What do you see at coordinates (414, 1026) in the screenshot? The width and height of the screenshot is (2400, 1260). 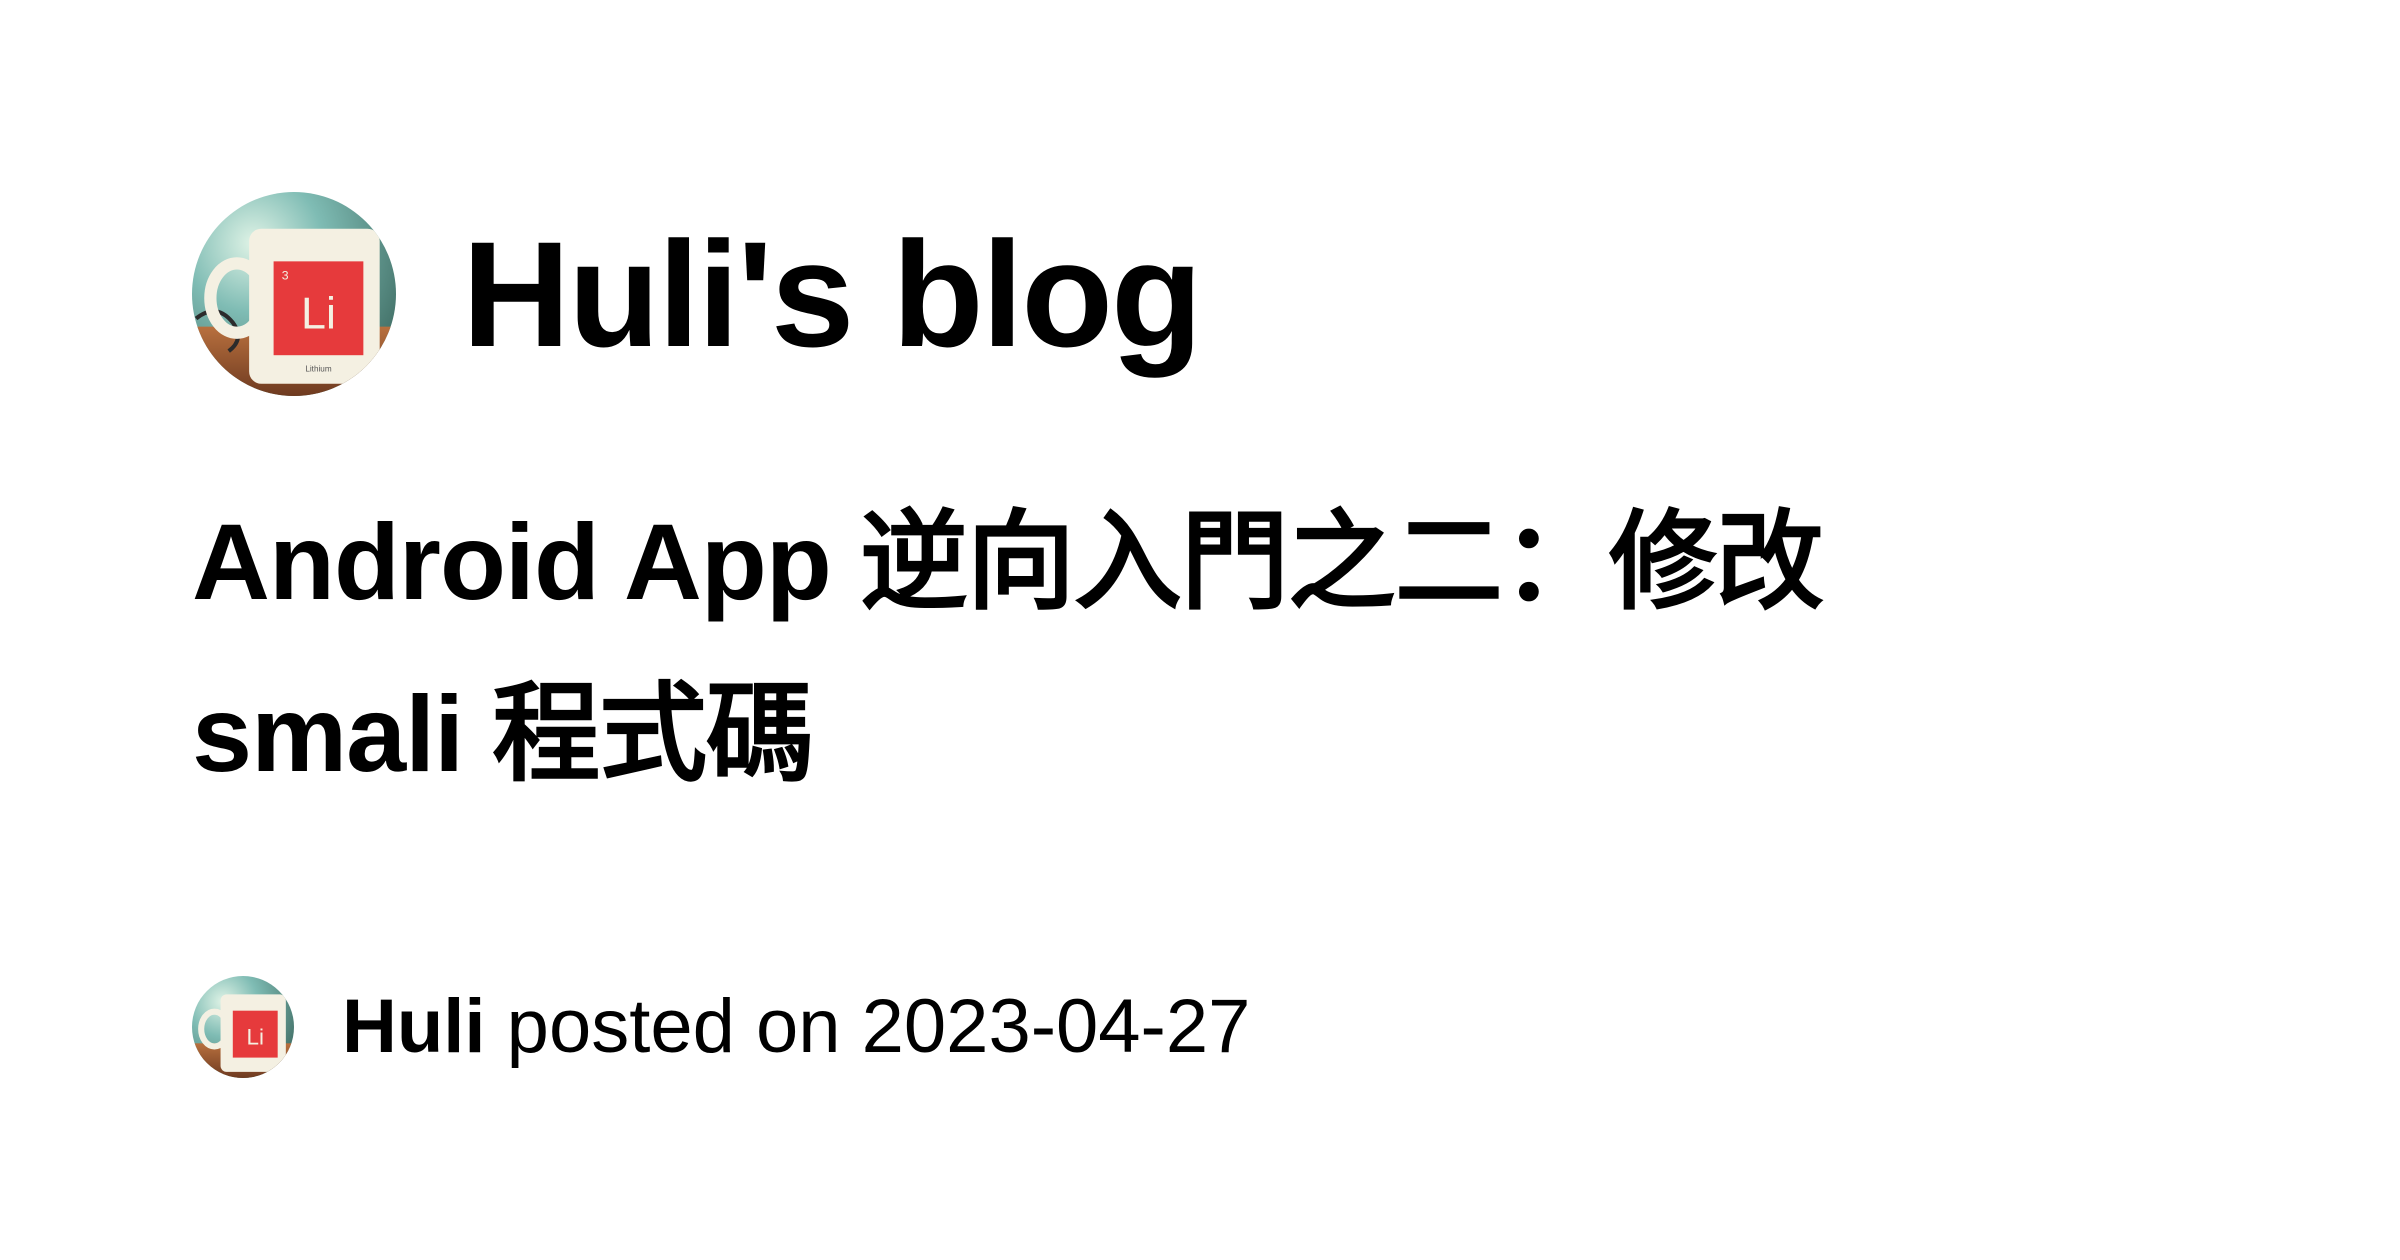 I see `author-name: Huli` at bounding box center [414, 1026].